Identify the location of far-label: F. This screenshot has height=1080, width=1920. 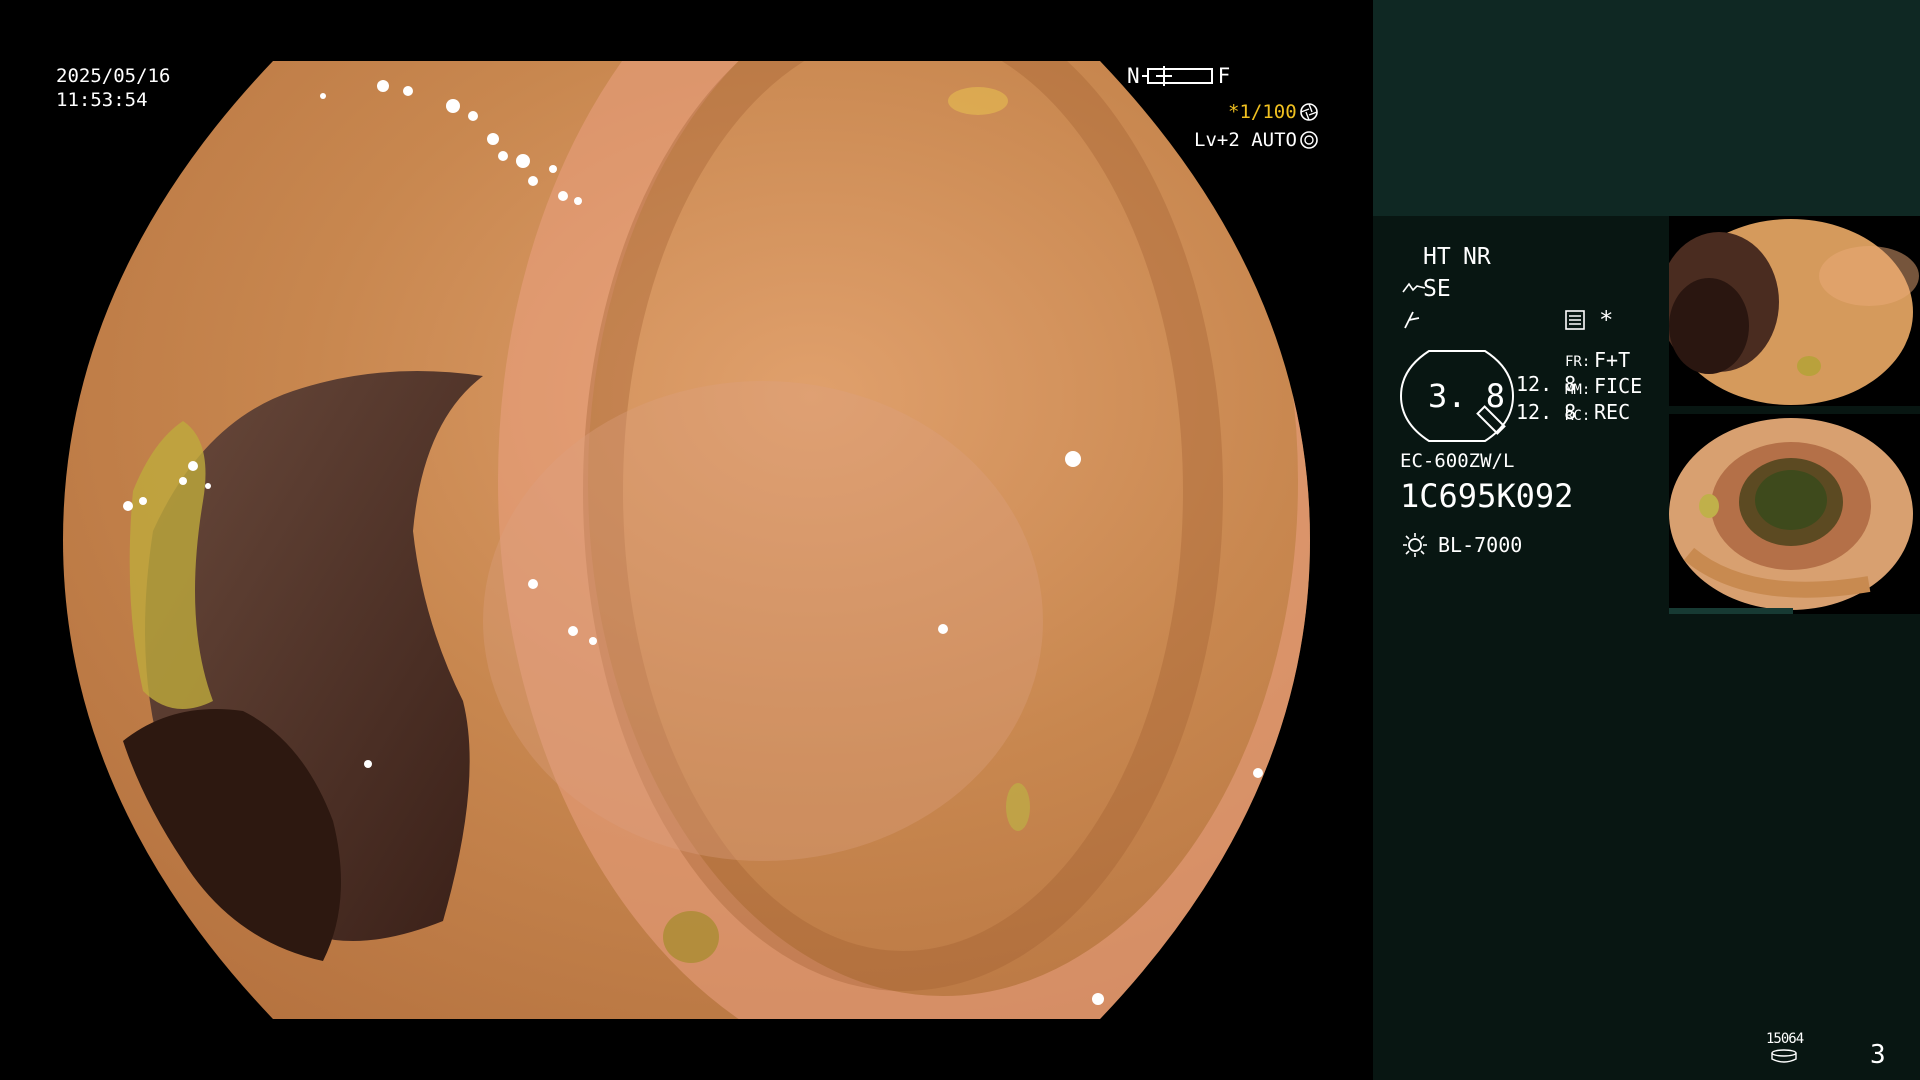
(1224, 76).